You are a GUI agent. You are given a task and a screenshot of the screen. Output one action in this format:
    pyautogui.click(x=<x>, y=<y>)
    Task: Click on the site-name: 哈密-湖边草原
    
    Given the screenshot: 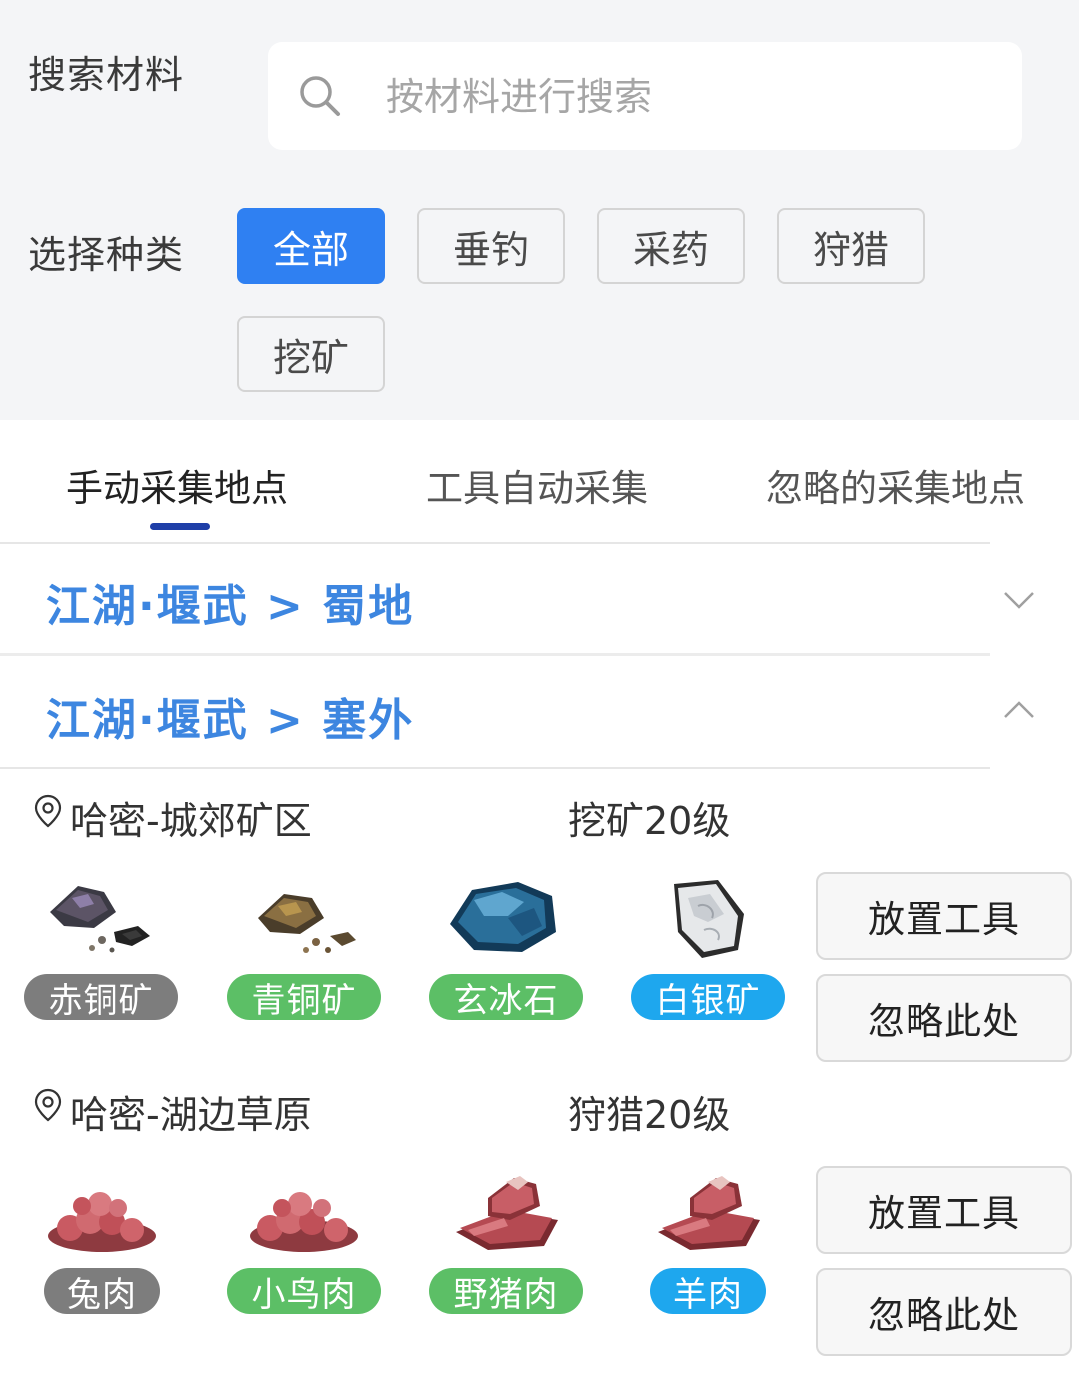 What is the action you would take?
    pyautogui.click(x=191, y=1115)
    